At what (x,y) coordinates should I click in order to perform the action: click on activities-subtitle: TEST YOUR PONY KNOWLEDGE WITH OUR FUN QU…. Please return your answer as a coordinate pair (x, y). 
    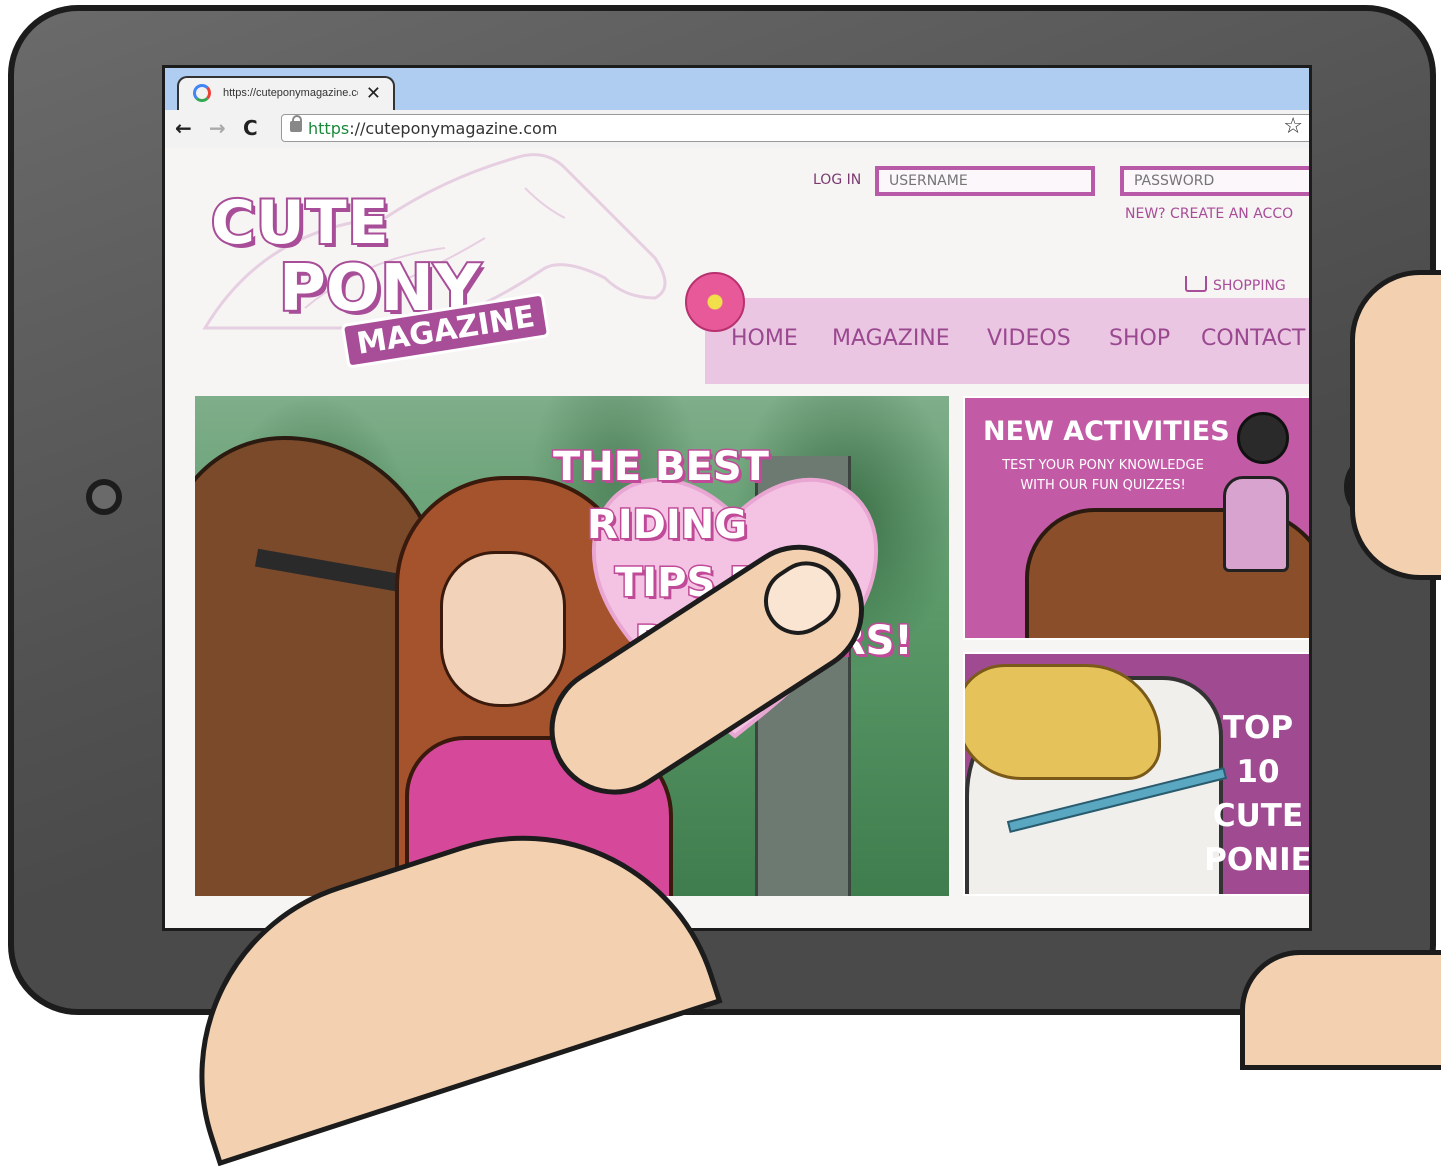
    Looking at the image, I should click on (1103, 475).